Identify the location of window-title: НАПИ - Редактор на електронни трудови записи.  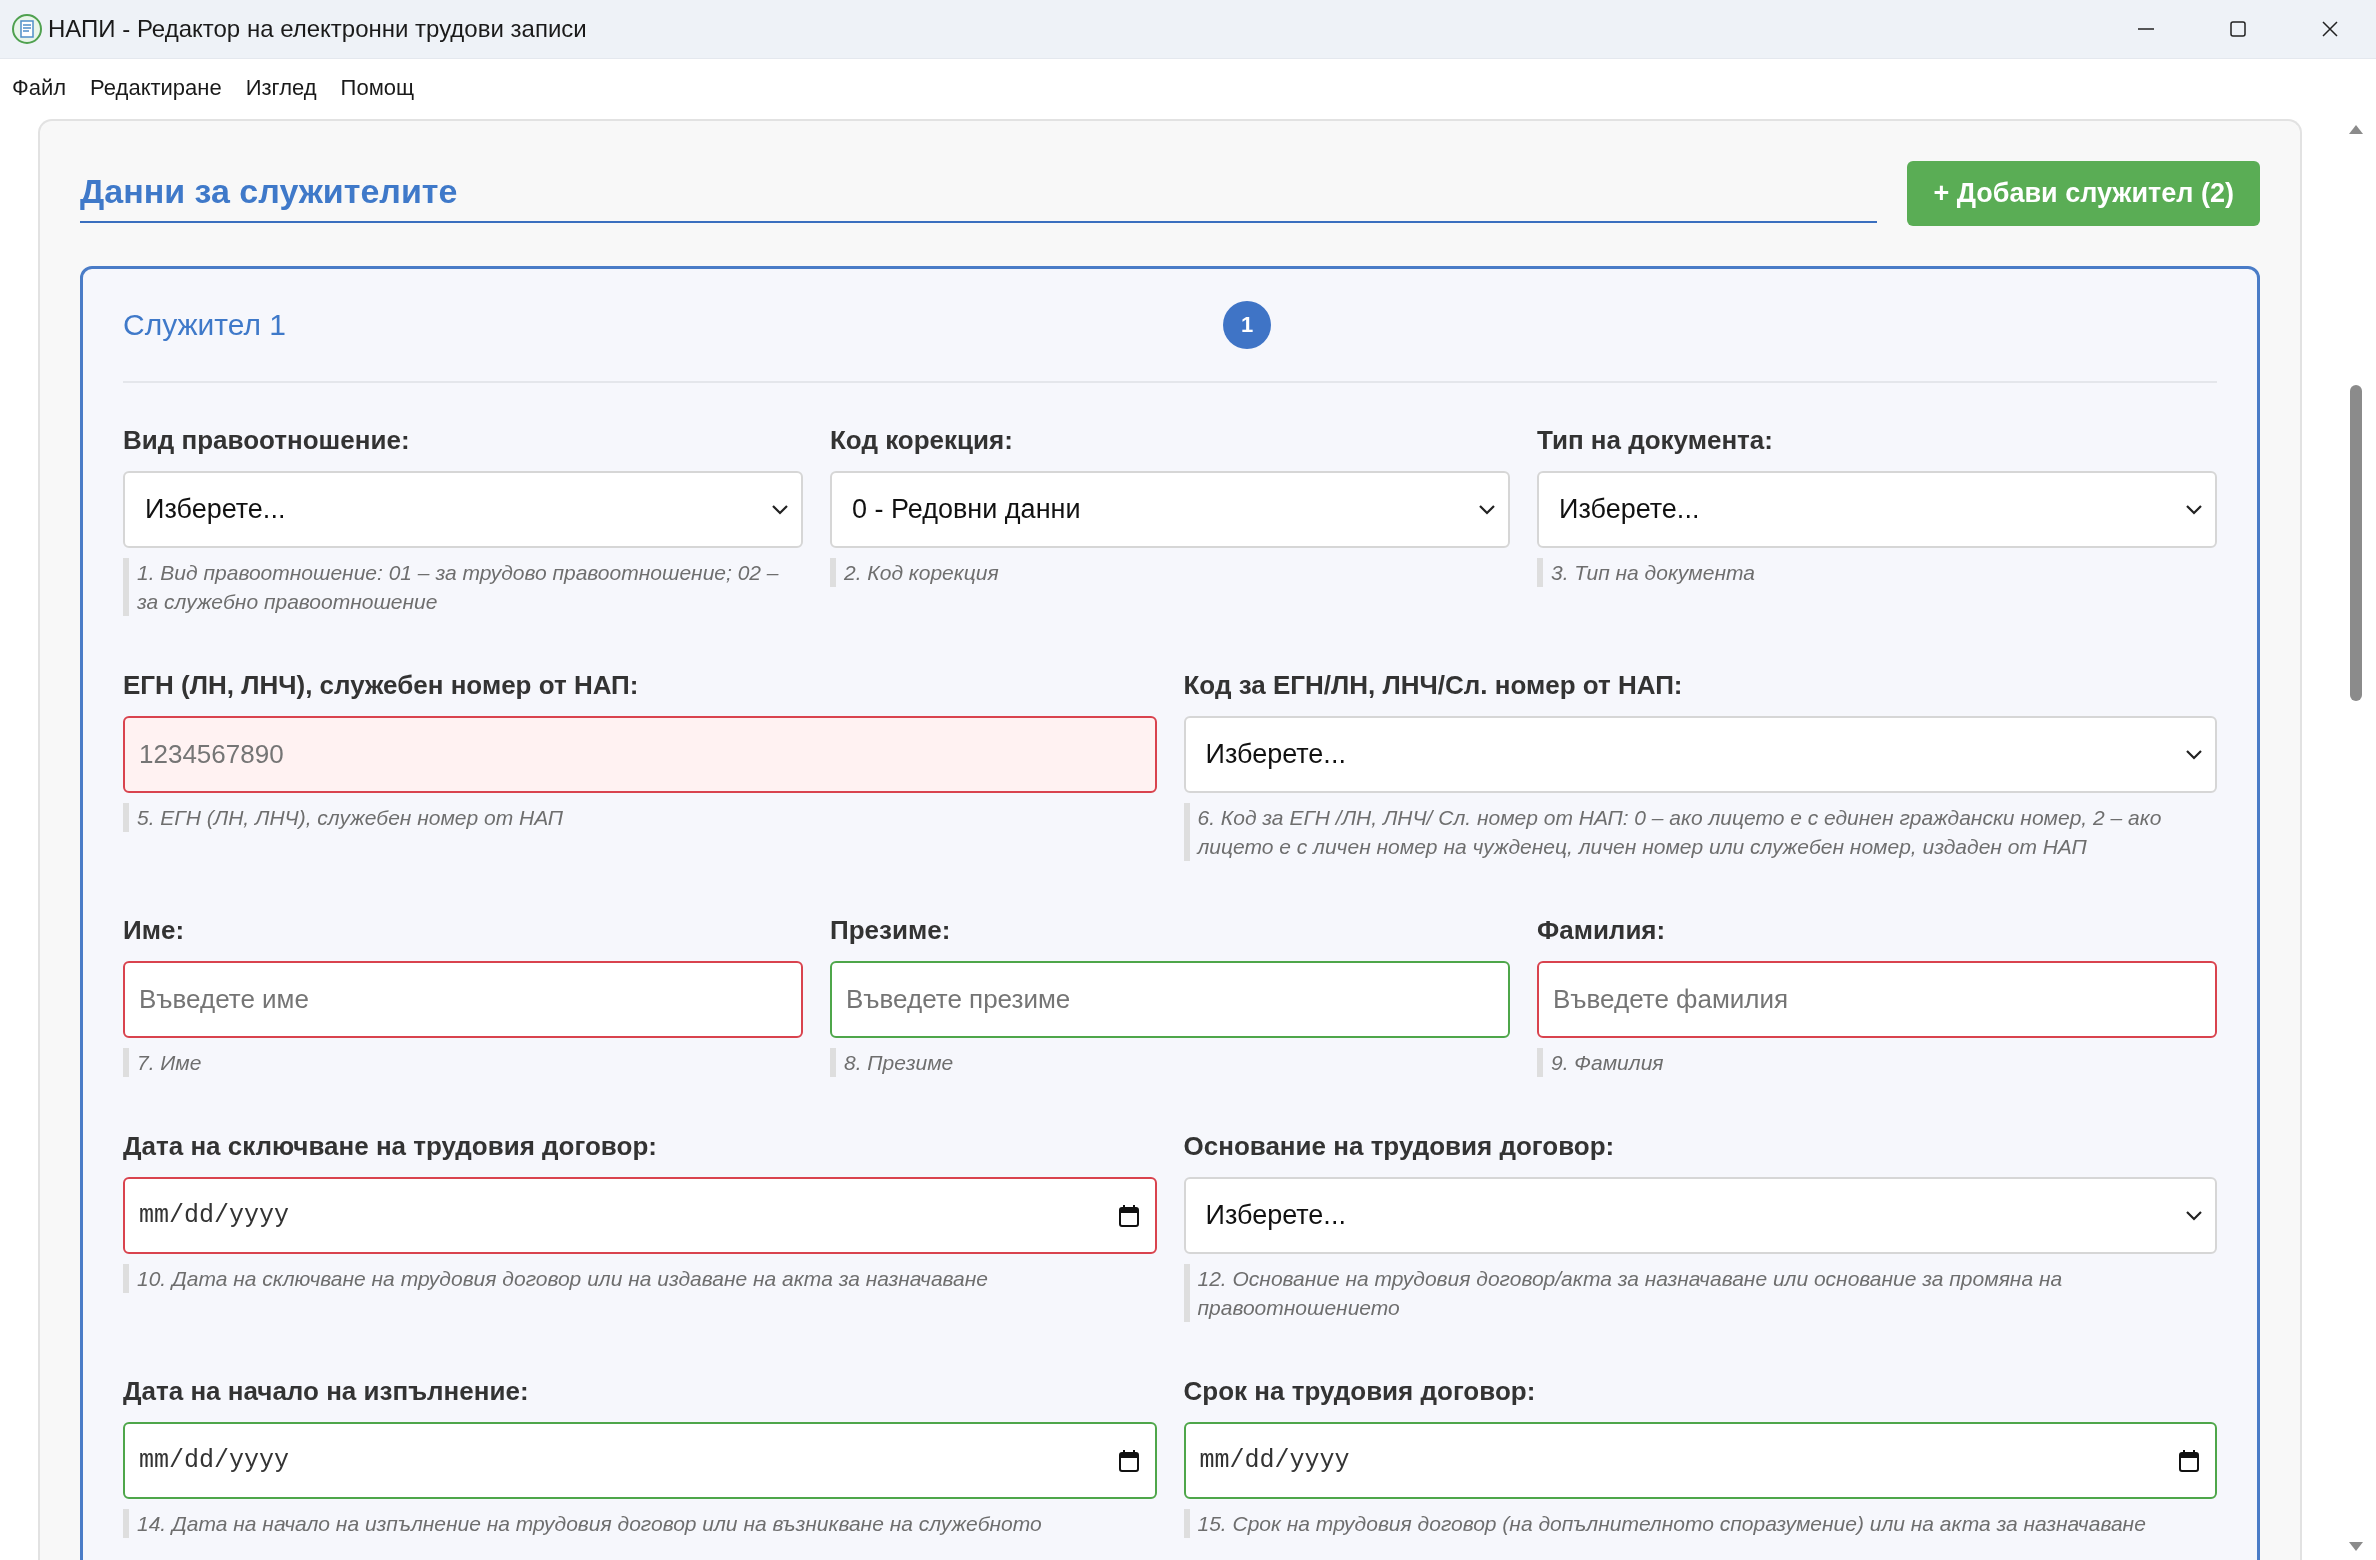
(318, 29).